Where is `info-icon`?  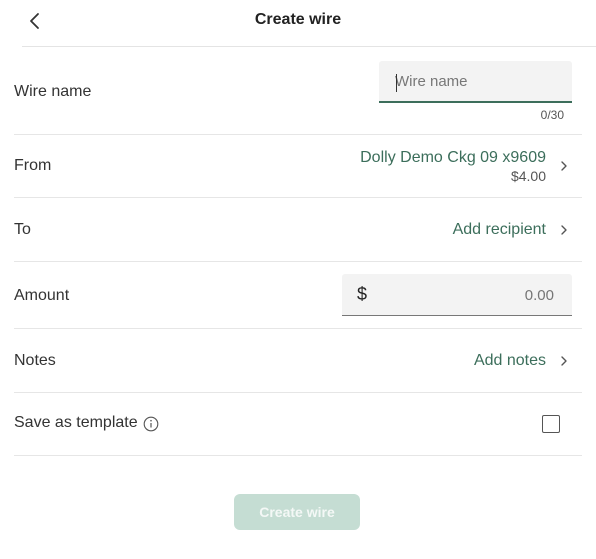
info-icon is located at coordinates (151, 424).